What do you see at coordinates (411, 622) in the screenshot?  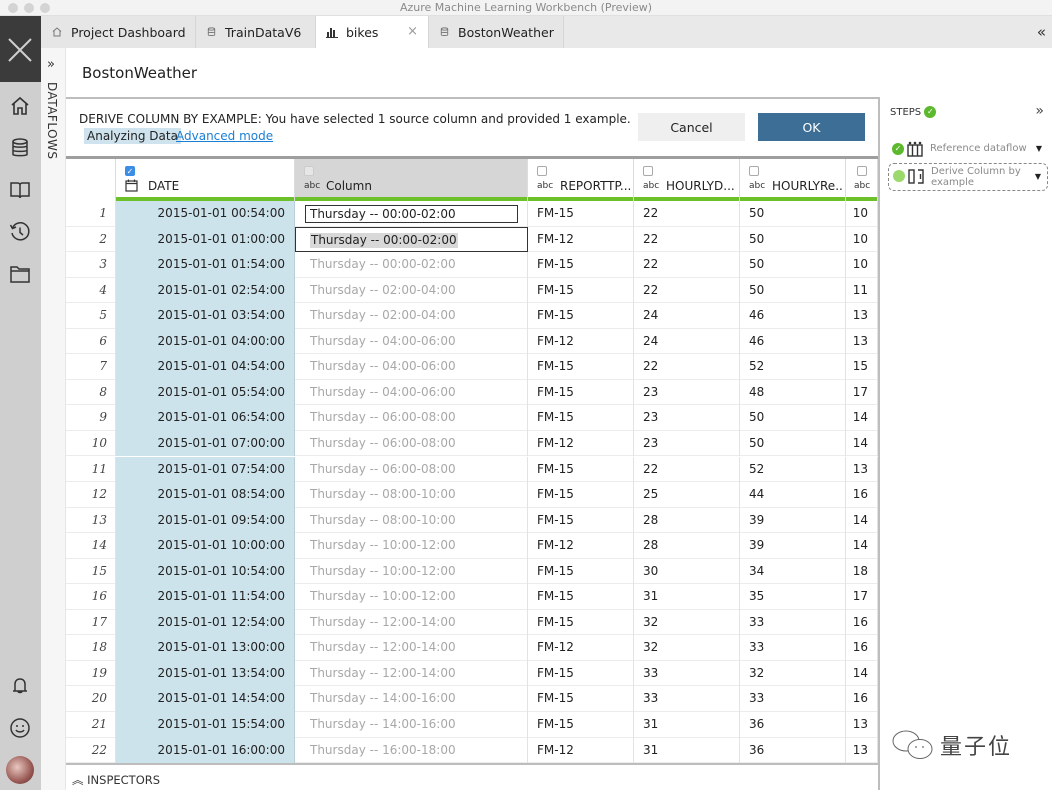 I see `cell-derived-column: Thursday -- 12:00-14:00` at bounding box center [411, 622].